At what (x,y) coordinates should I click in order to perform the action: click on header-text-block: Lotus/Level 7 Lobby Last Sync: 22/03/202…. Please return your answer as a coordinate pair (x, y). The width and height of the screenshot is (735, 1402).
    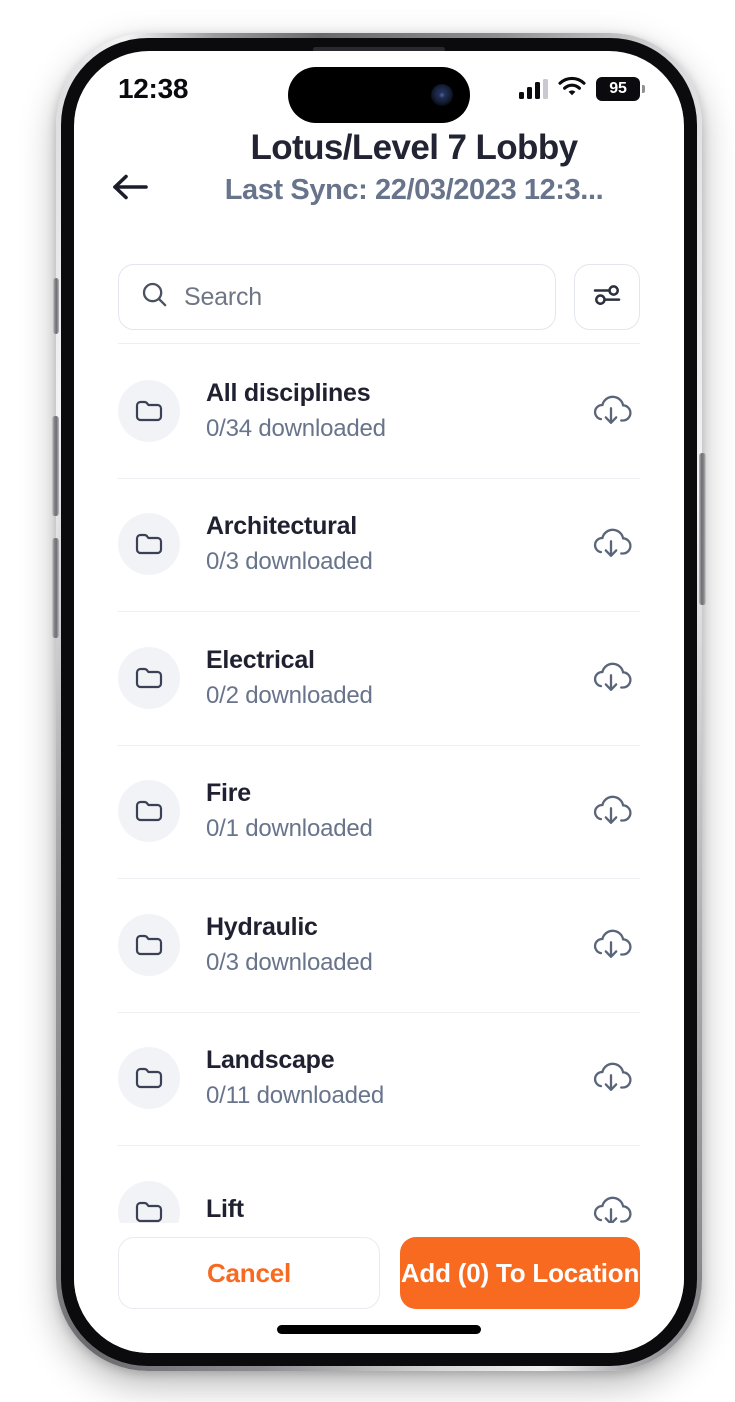
    Looking at the image, I should click on (414, 168).